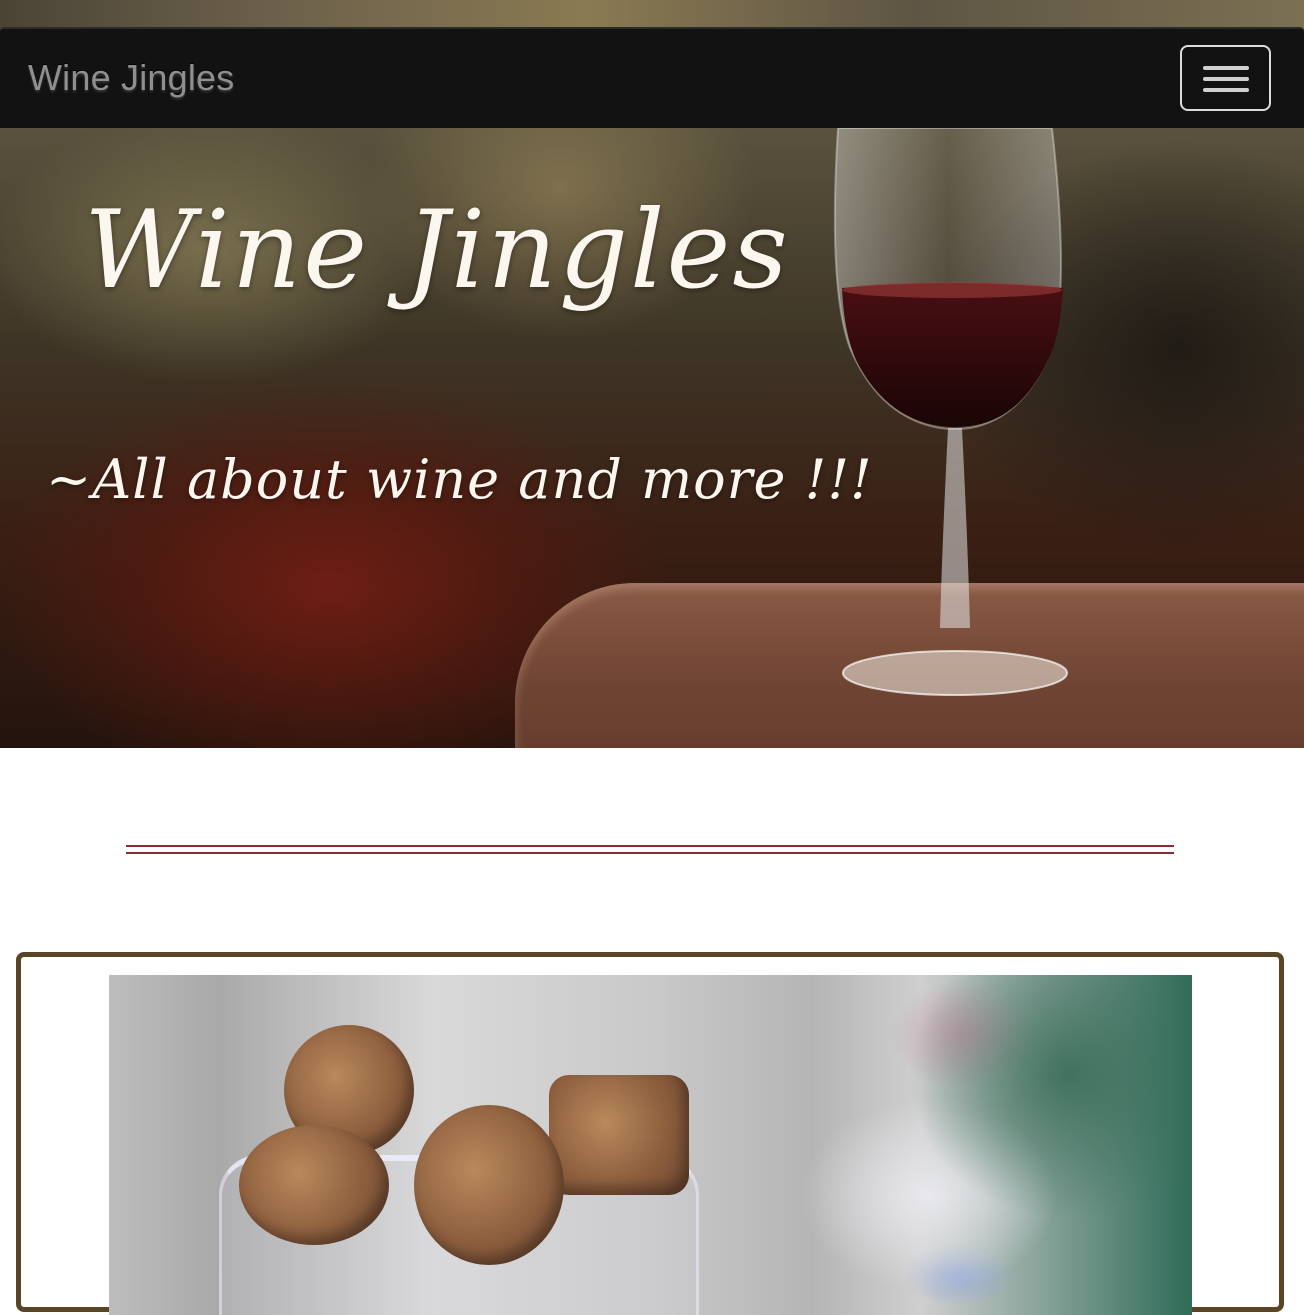 The height and width of the screenshot is (1315, 1304). I want to click on hero-top-strip, so click(652, 15).